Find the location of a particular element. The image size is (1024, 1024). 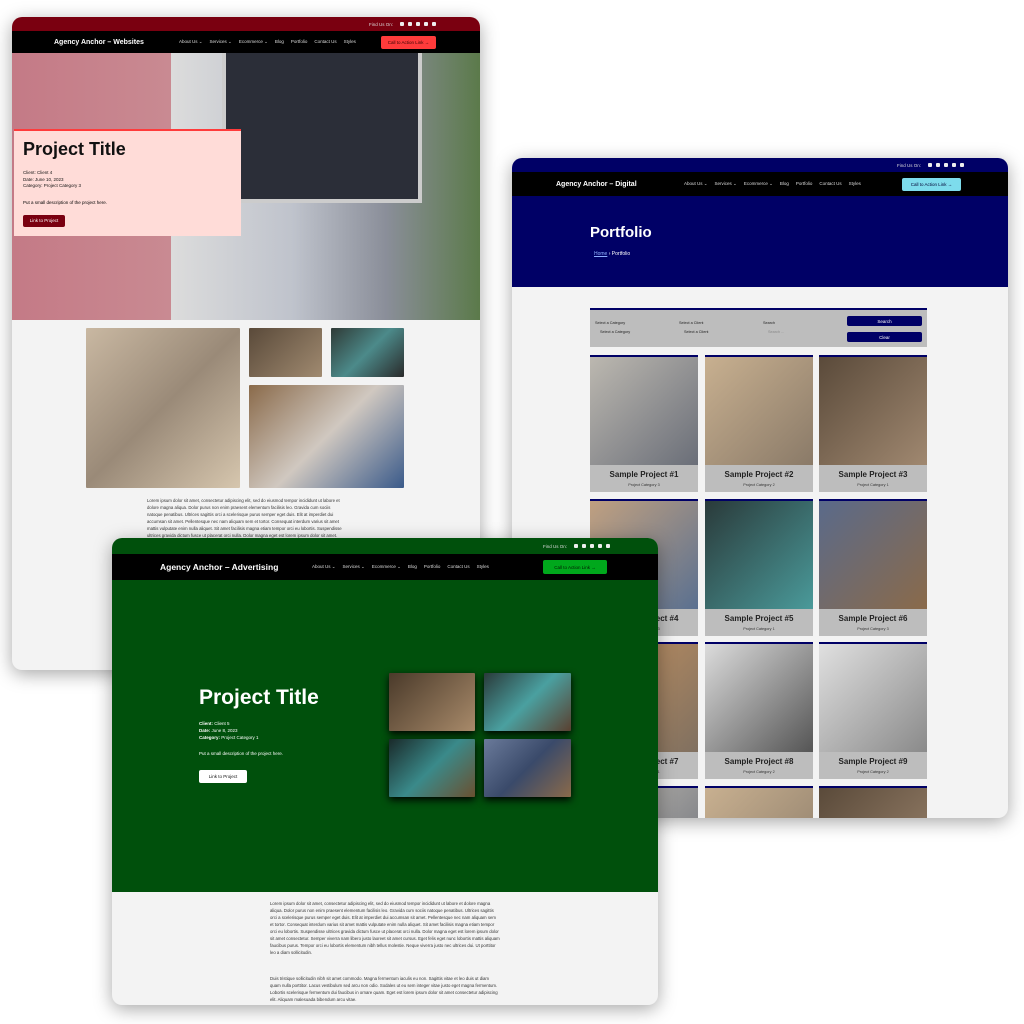

project-card: Sample Project #8 Project Category 2 is located at coordinates (759, 710).